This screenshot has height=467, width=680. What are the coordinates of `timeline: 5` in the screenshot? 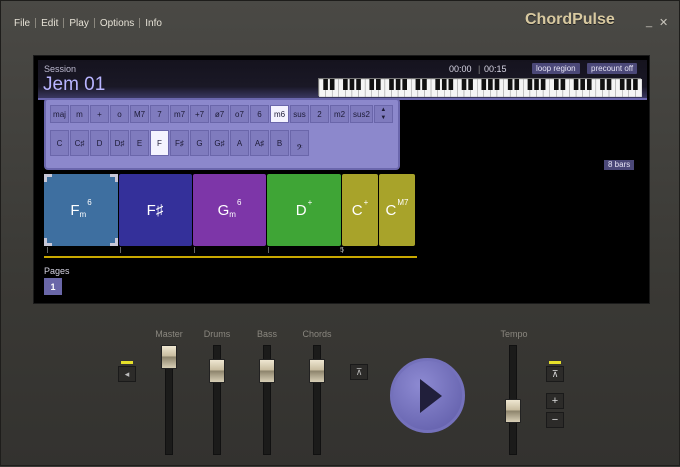 It's located at (230, 252).